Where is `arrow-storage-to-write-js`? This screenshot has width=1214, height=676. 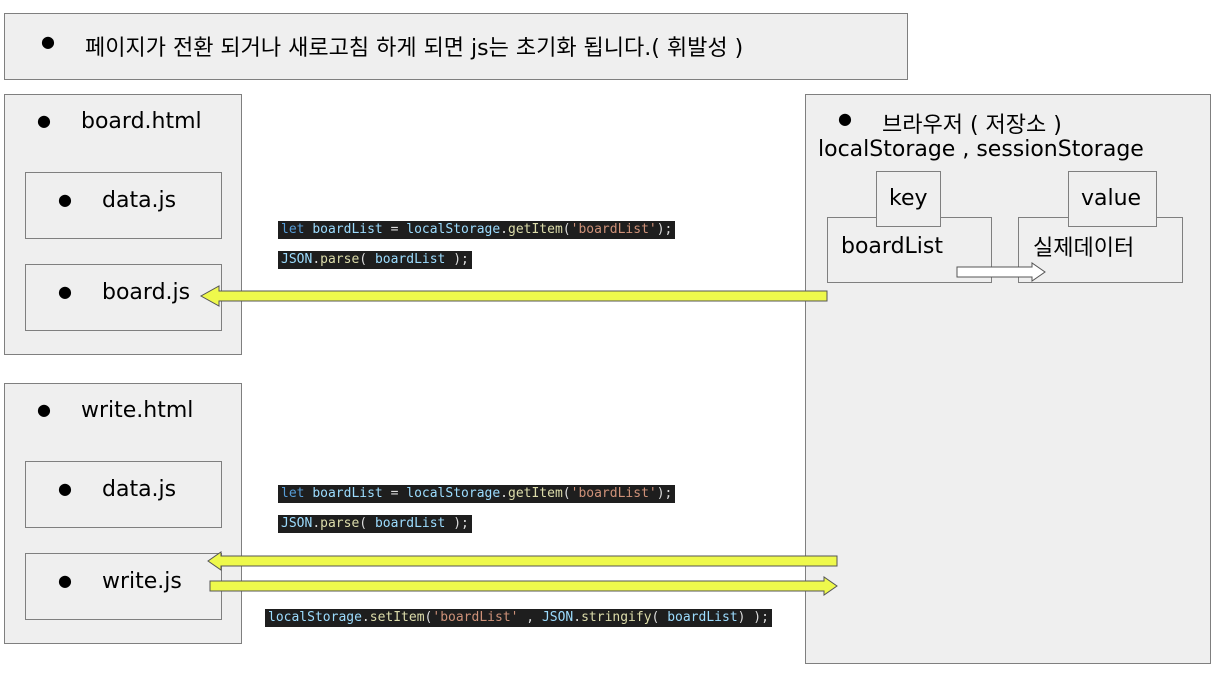 arrow-storage-to-write-js is located at coordinates (522, 561).